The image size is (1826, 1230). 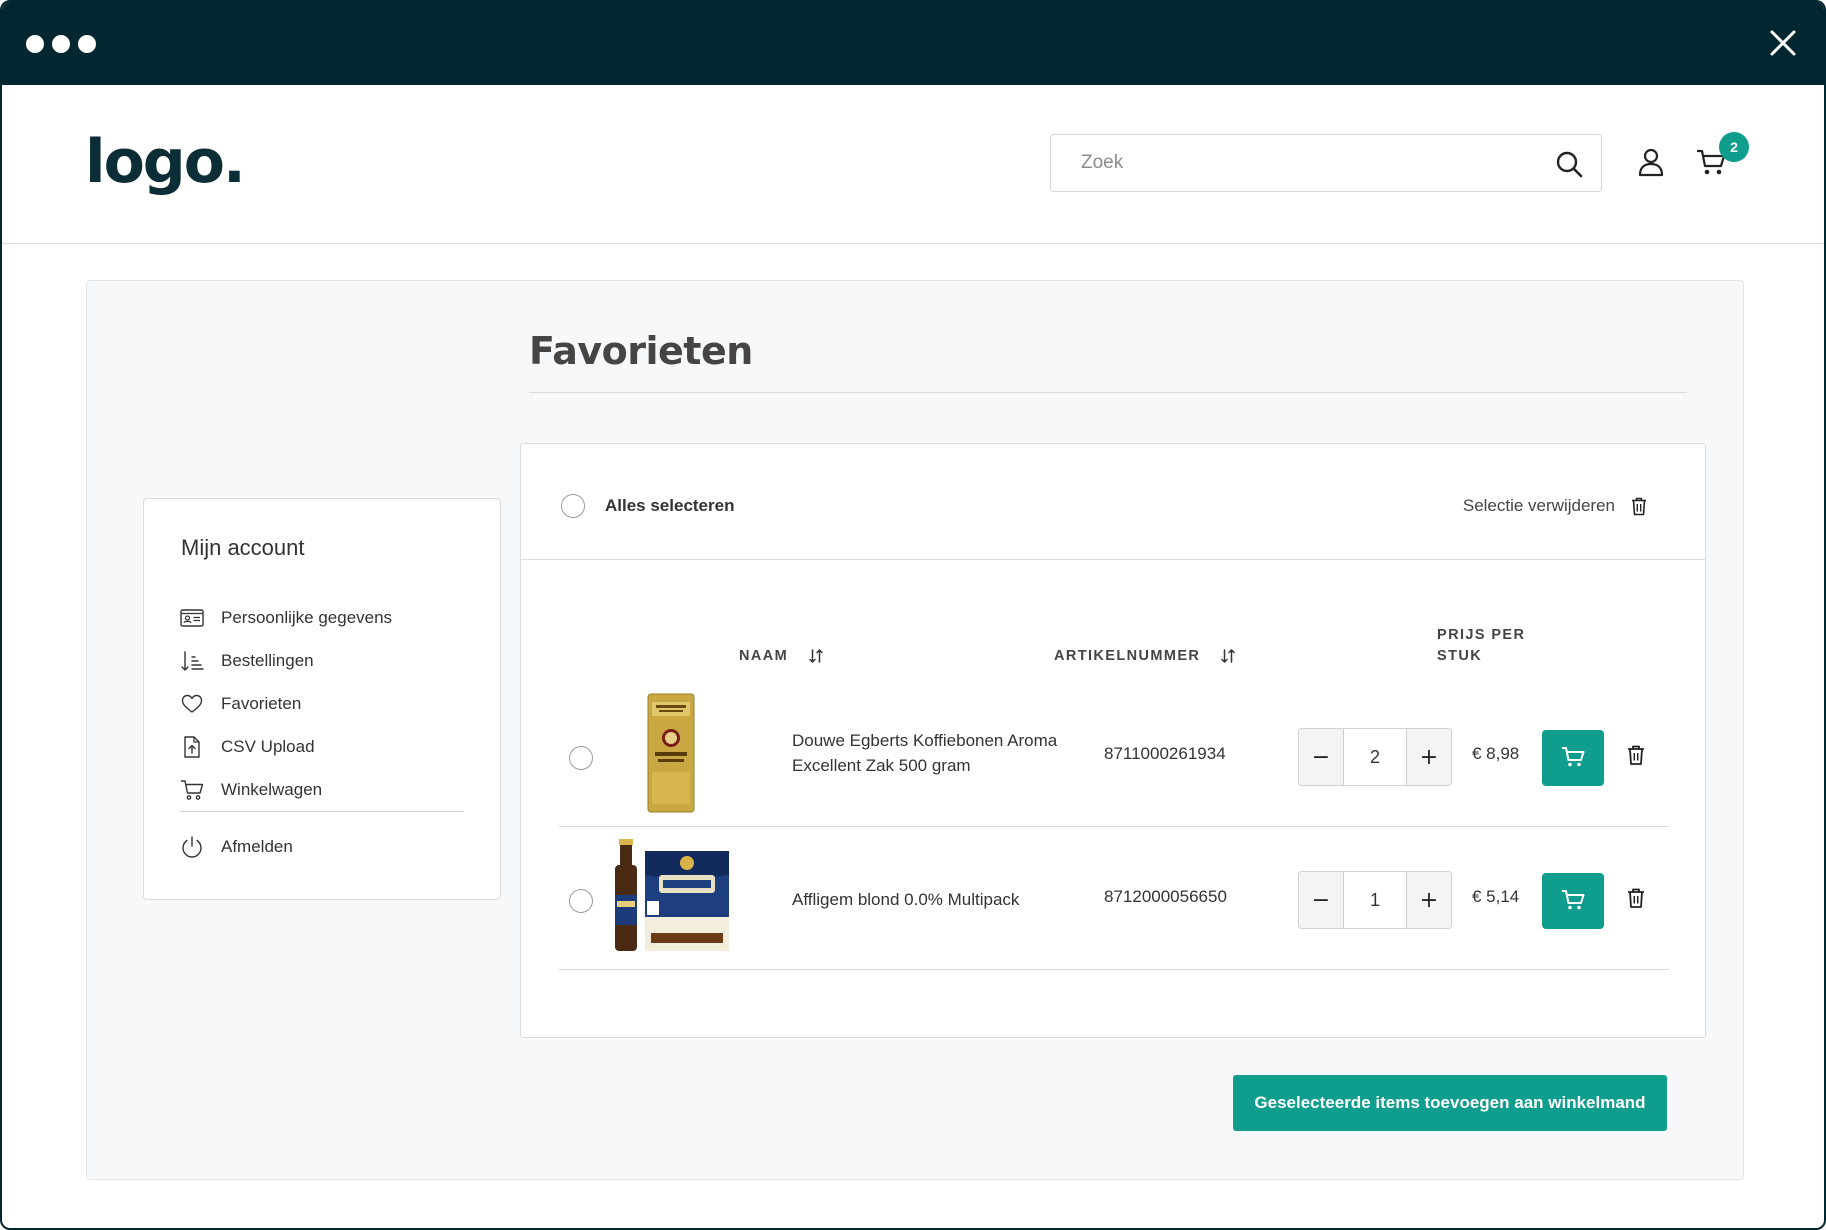 What do you see at coordinates (1127, 656) in the screenshot?
I see `column-header-sku-label: ARTIKELNUMMER` at bounding box center [1127, 656].